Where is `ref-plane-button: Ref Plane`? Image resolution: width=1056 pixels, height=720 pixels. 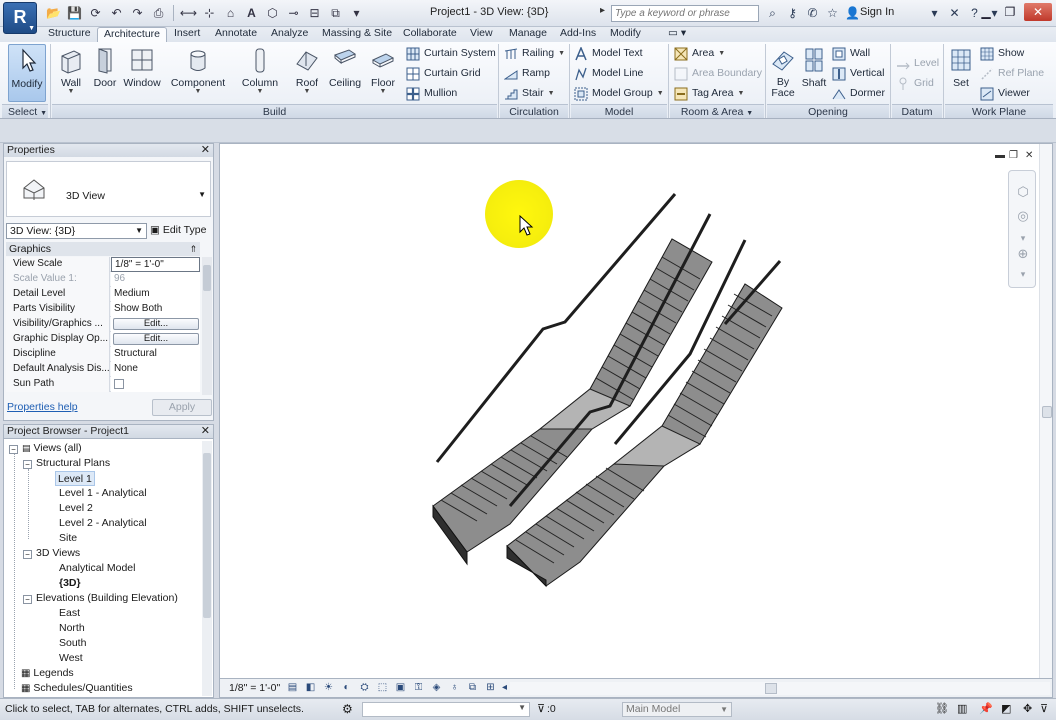 ref-plane-button: Ref Plane is located at coordinates (1012, 73).